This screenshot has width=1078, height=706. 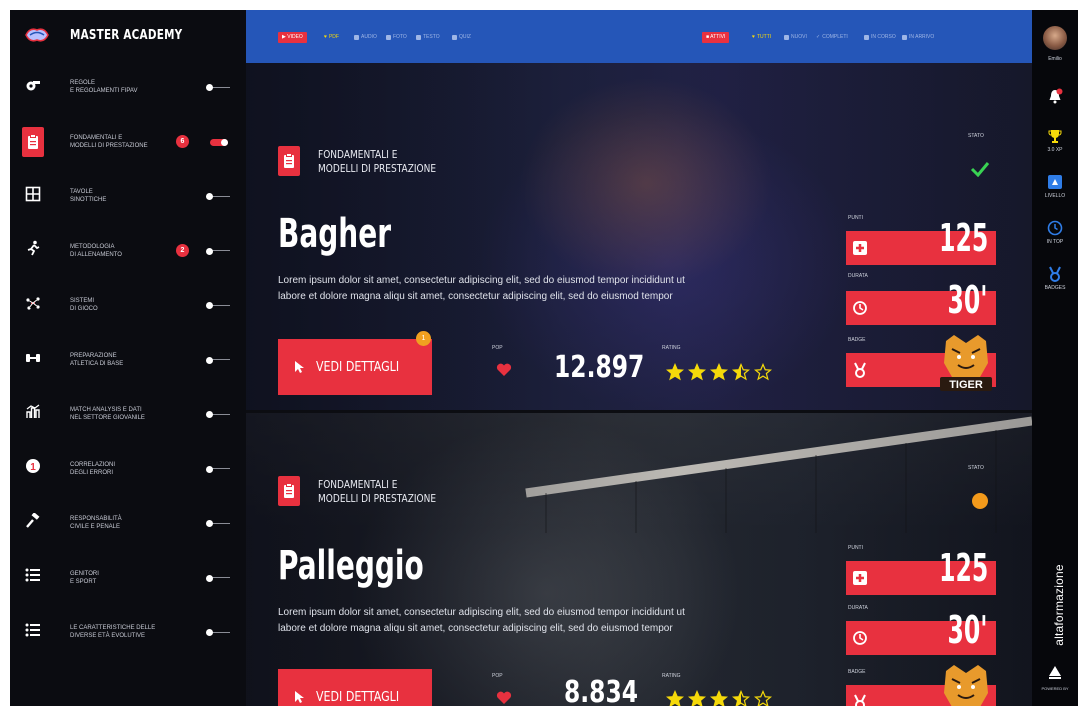 I want to click on trophy-icon, so click(x=1055, y=136).